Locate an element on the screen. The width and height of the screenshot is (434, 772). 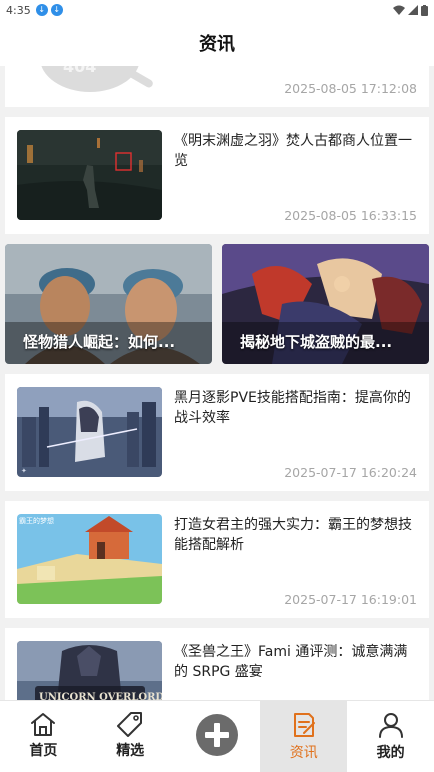
nav-profile-label: 我的 is located at coordinates (390, 753).